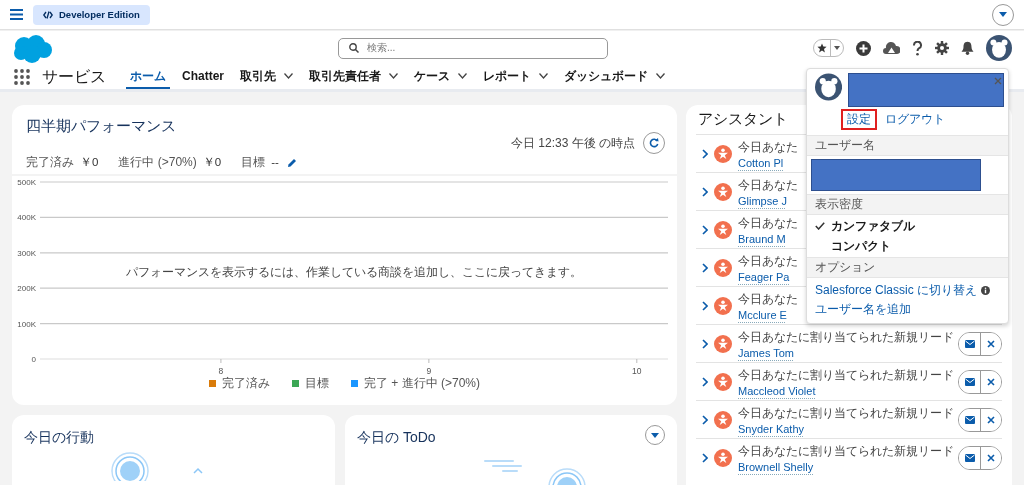  What do you see at coordinates (26, 253) in the screenshot?
I see `axis-label: 300K` at bounding box center [26, 253].